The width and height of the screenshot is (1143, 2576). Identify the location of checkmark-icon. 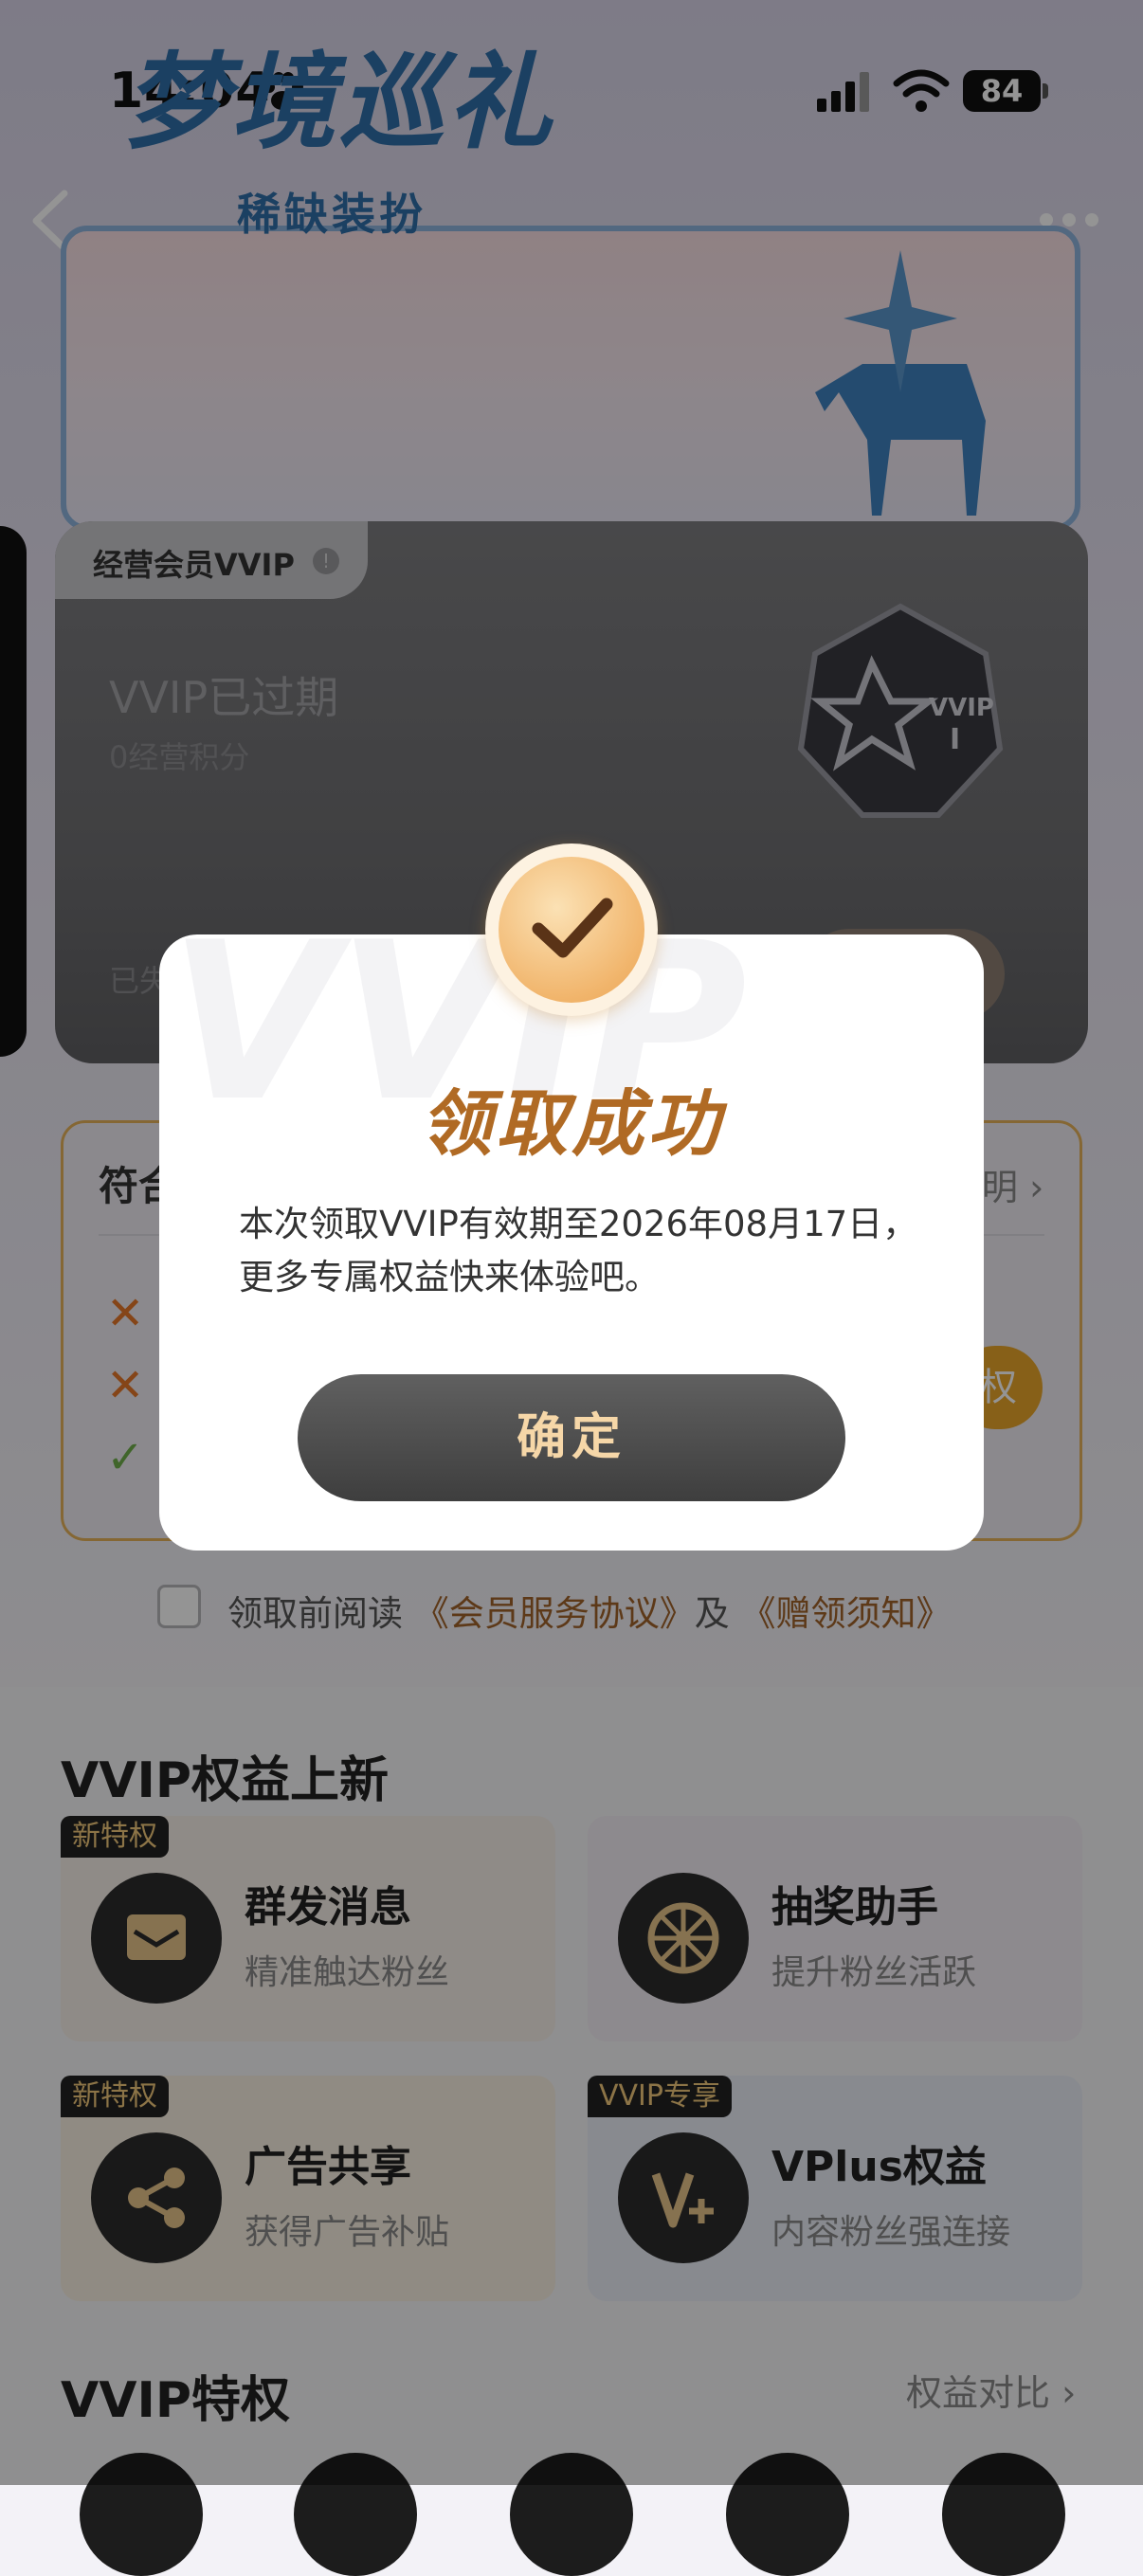
(572, 928).